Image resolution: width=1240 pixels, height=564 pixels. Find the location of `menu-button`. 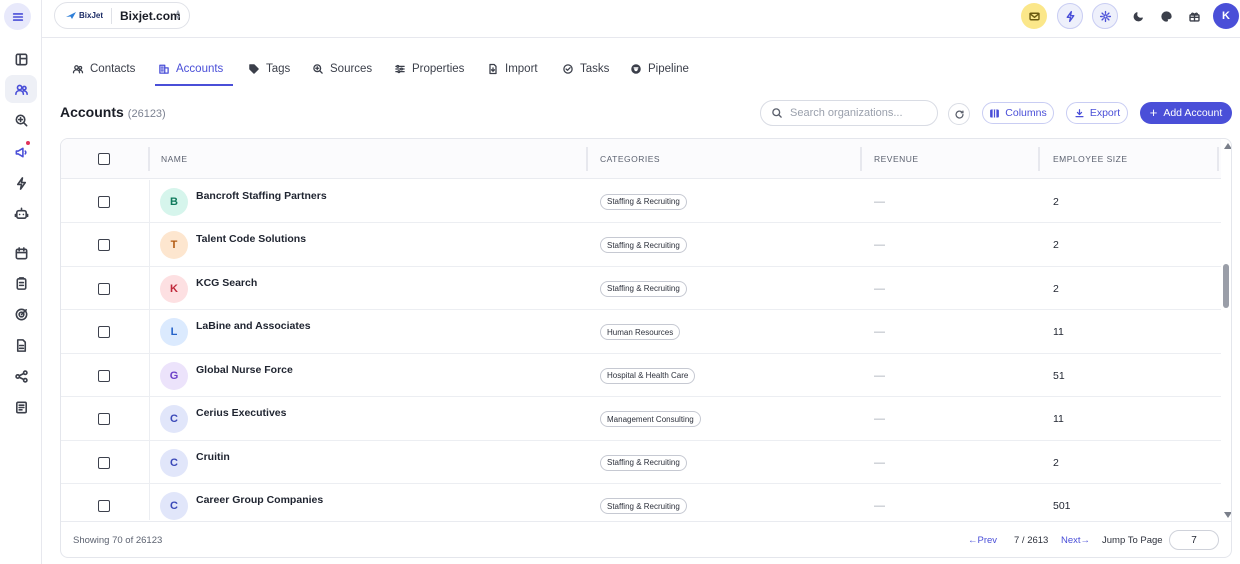

menu-button is located at coordinates (17, 16).